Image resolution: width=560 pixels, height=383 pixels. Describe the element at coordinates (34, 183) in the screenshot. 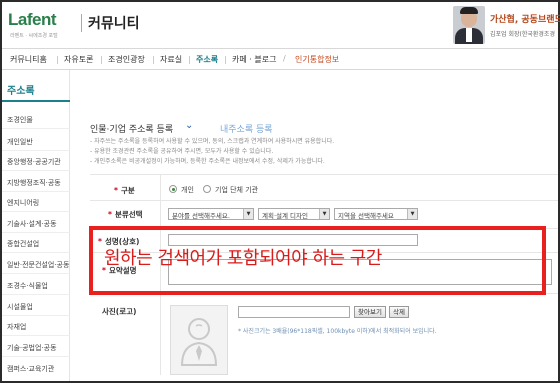

I see `sidebar-item: 지방행정조직·공동` at that location.